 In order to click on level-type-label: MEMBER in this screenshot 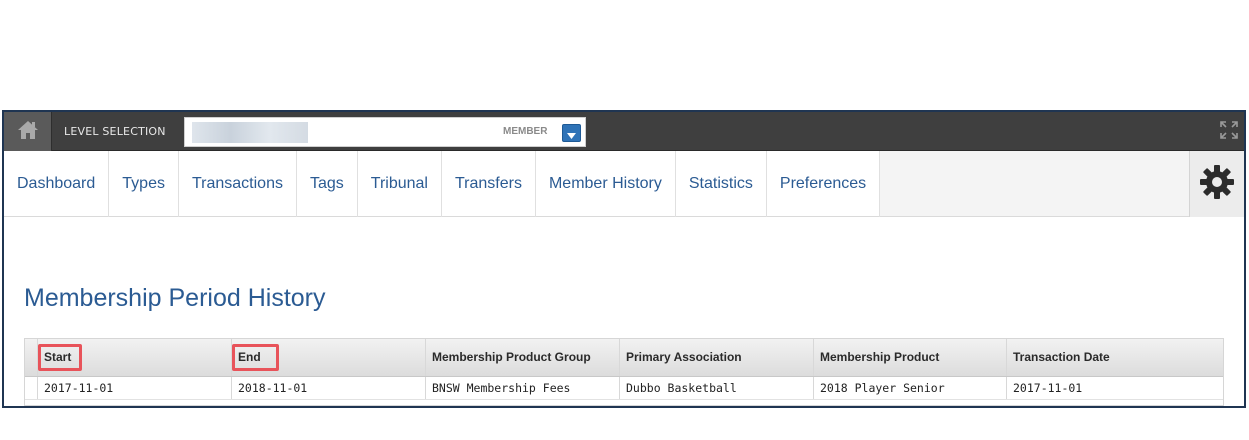, I will do `click(525, 131)`.